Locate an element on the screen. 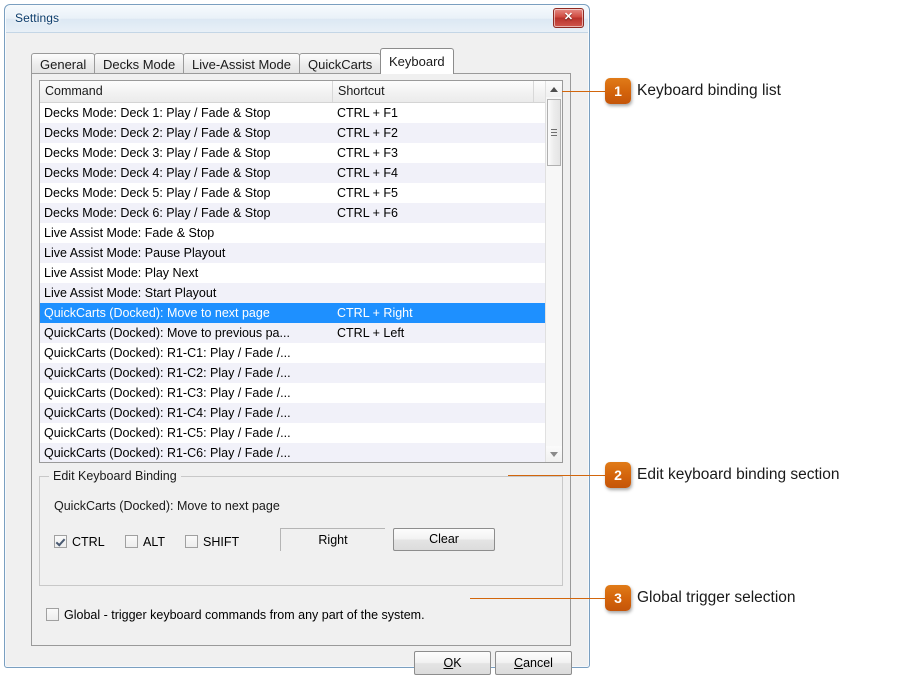 This screenshot has width=901, height=691. callout-text-3: Global trigger selection is located at coordinates (716, 597).